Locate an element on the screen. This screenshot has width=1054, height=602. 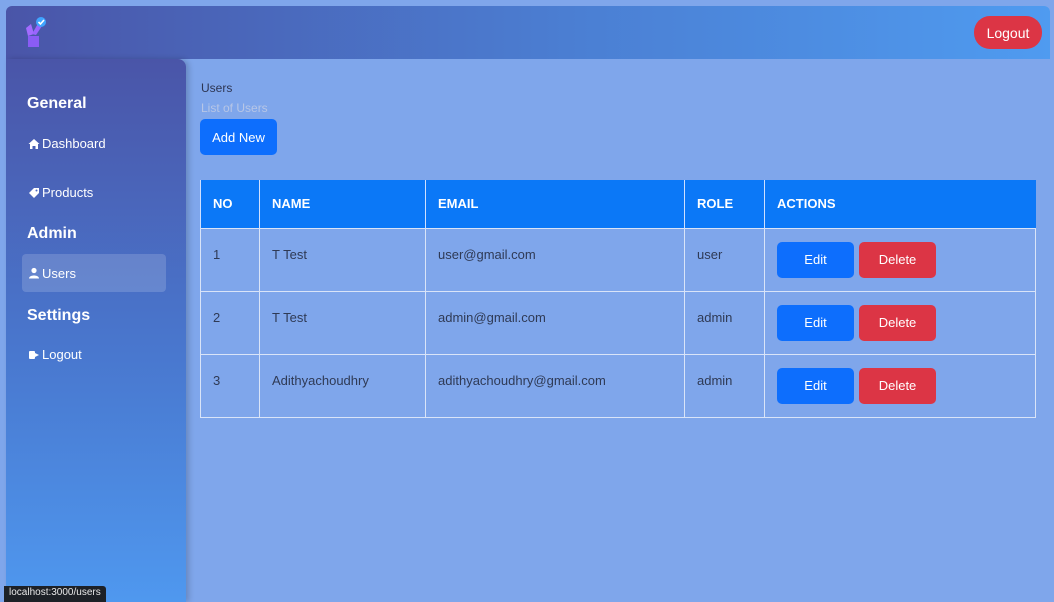
column-header-actions: ACTIONS is located at coordinates (900, 204).